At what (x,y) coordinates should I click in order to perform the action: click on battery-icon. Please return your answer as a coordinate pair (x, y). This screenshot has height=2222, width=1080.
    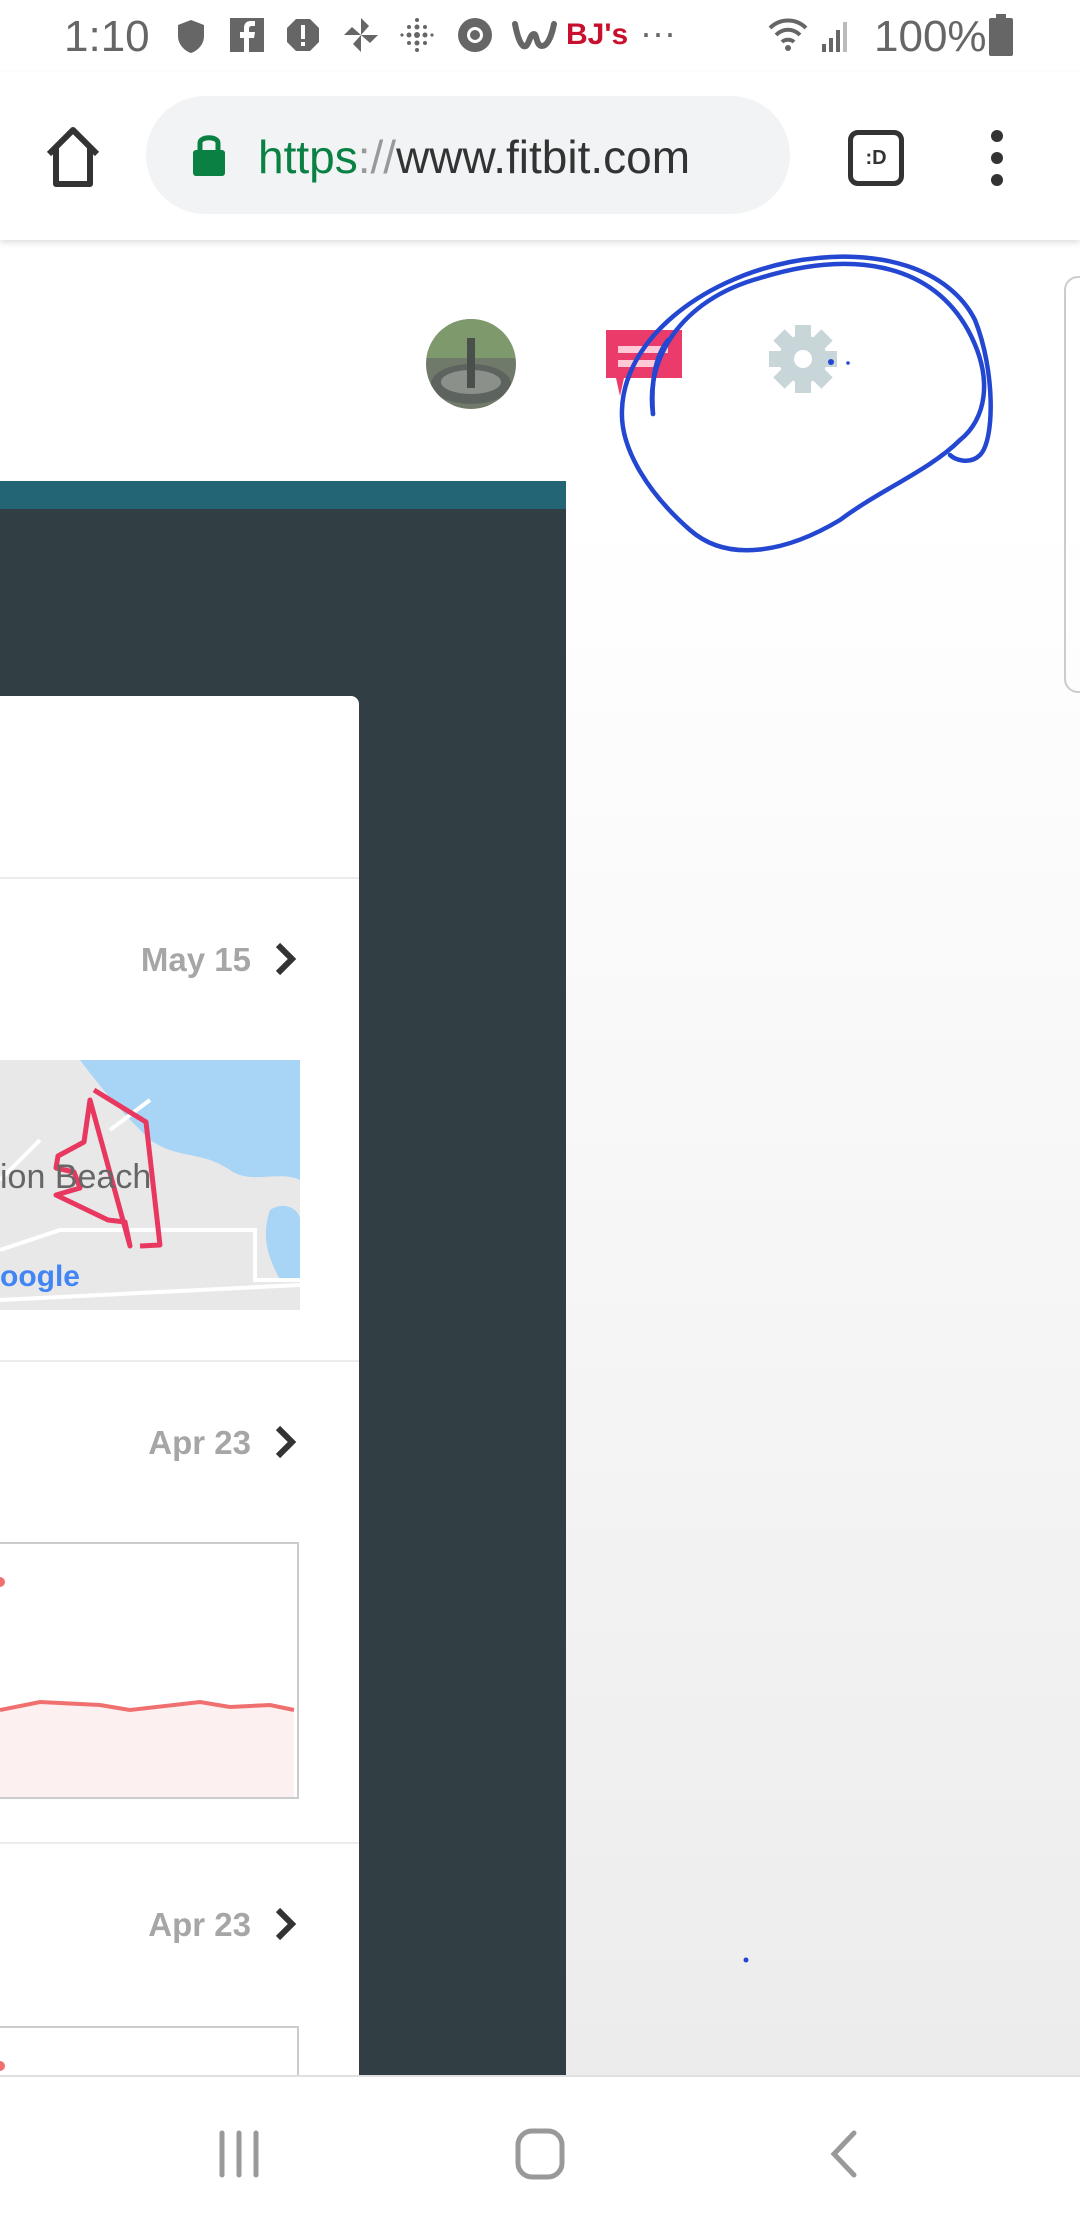
    Looking at the image, I should click on (1001, 35).